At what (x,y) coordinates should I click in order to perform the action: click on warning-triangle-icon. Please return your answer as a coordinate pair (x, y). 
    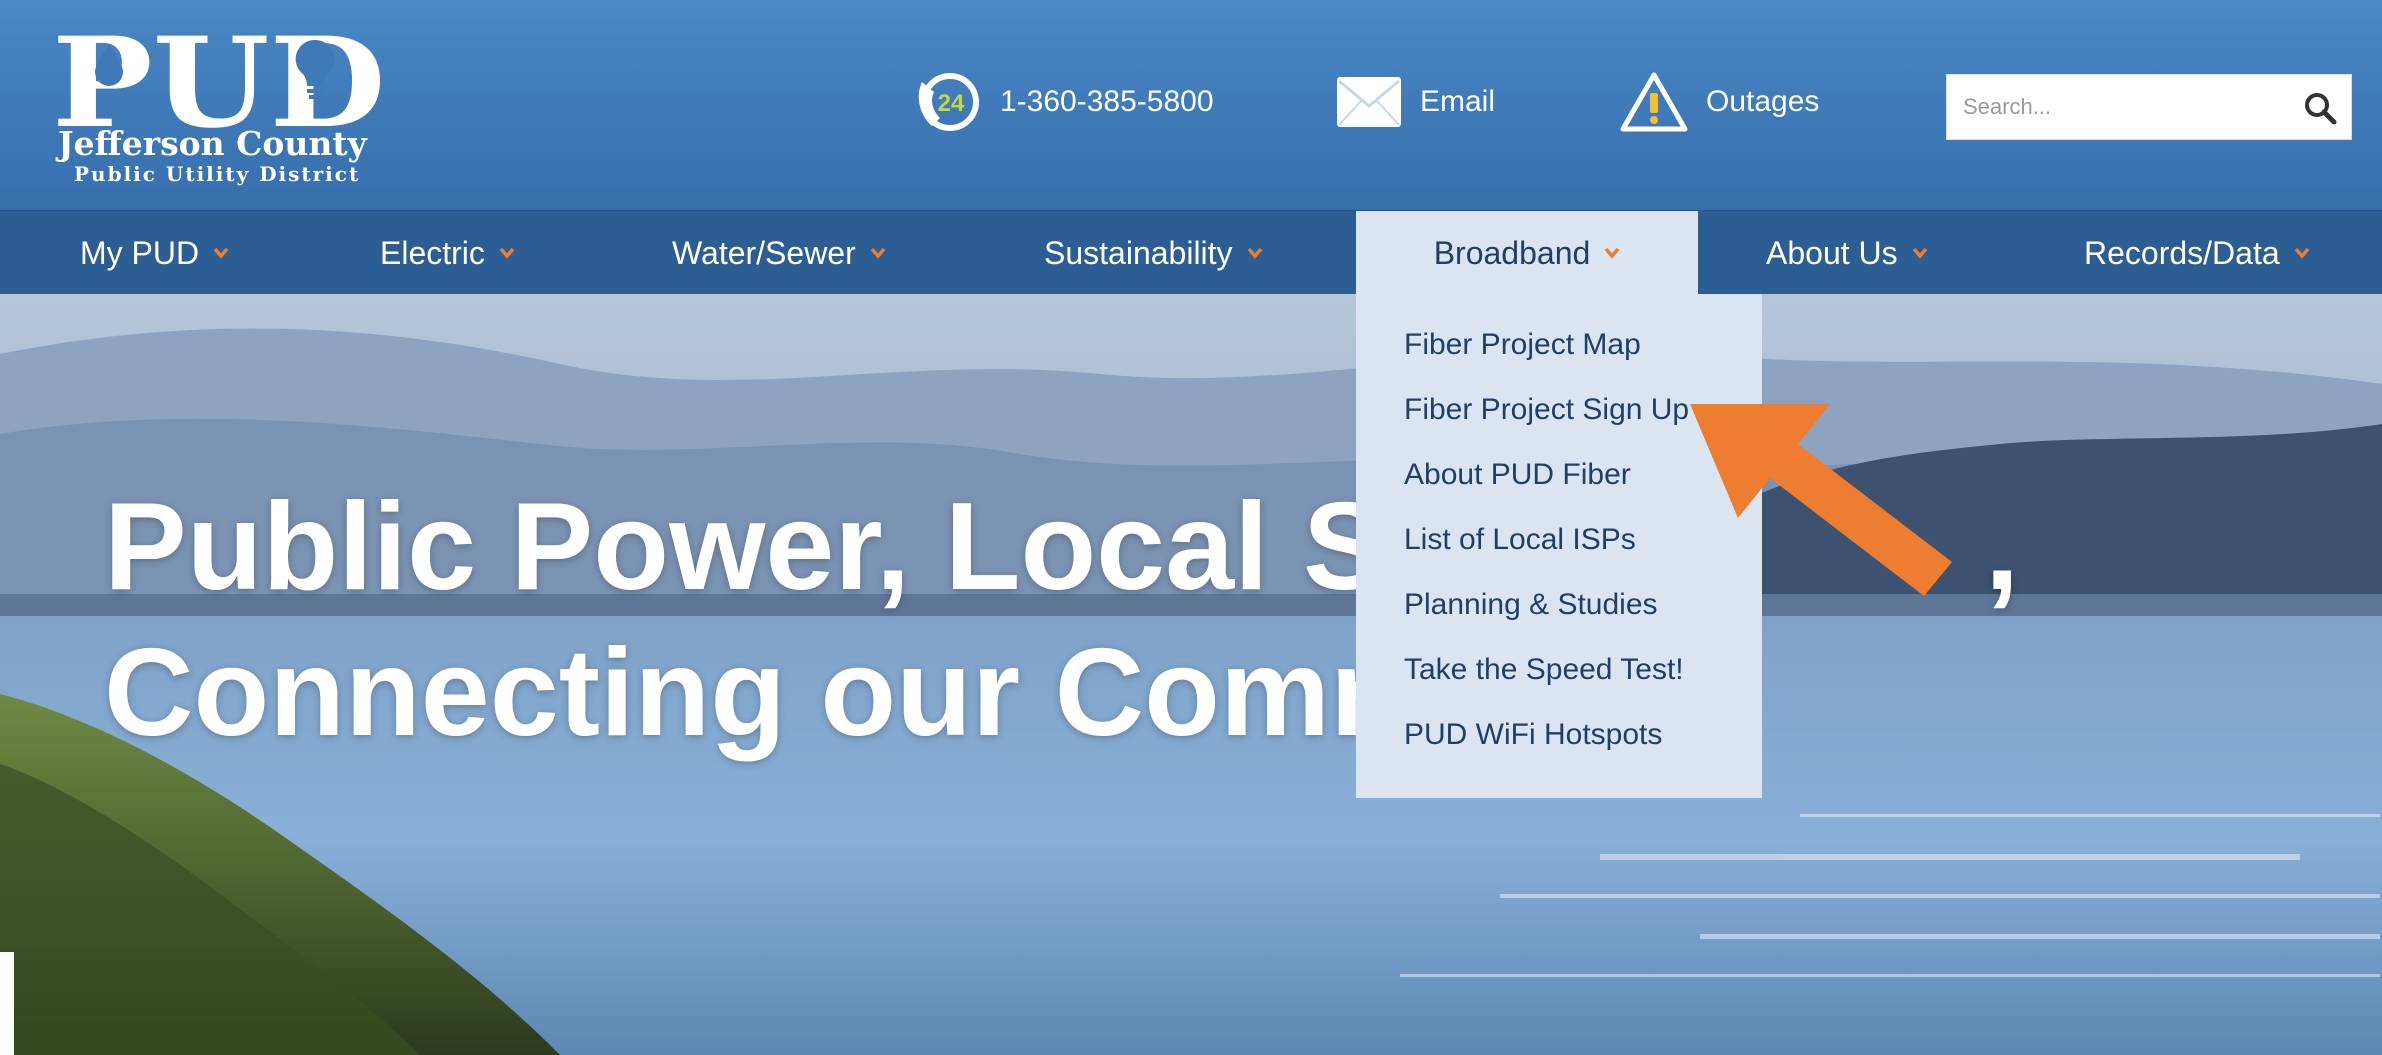
    Looking at the image, I should click on (1654, 102).